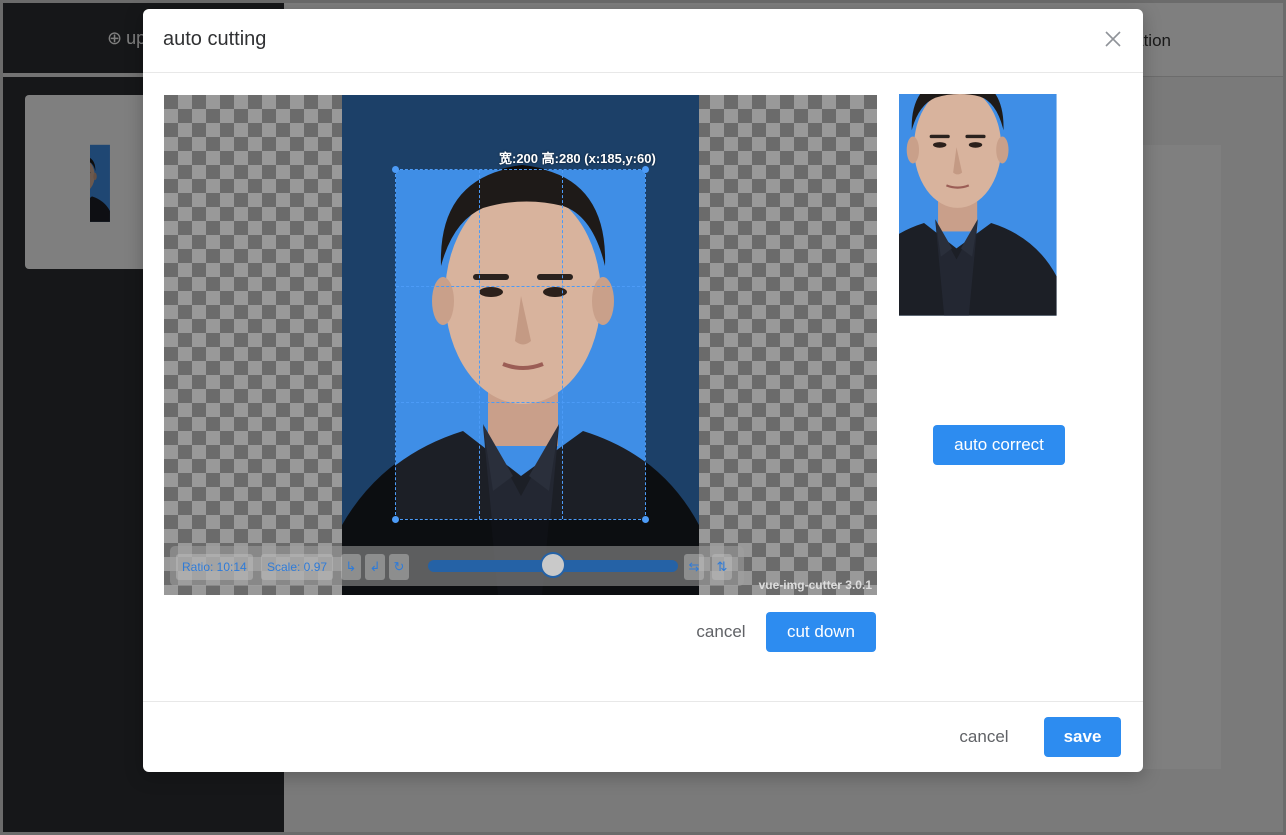  Describe the element at coordinates (821, 632) in the screenshot. I see `cut-down-button: cut down` at that location.